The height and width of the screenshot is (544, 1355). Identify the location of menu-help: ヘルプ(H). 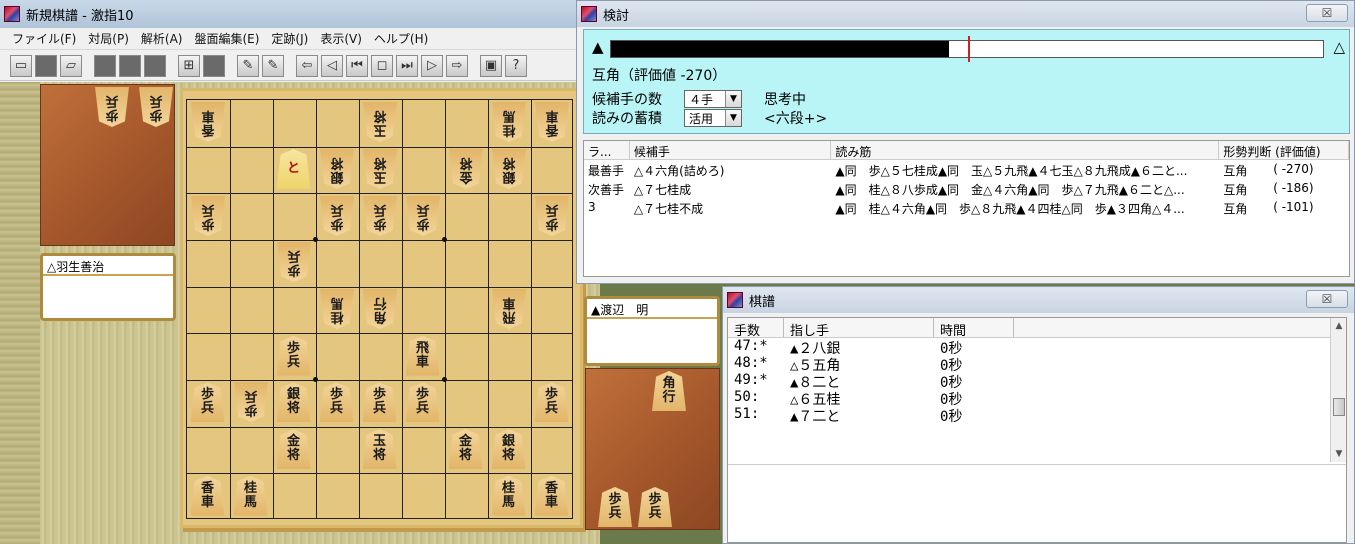
(401, 38).